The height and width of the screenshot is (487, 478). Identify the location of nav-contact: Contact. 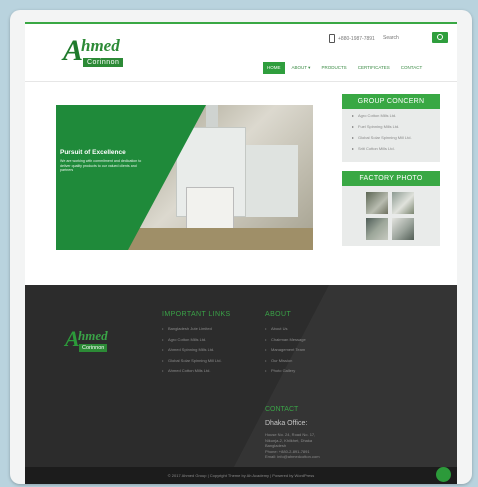
(411, 68).